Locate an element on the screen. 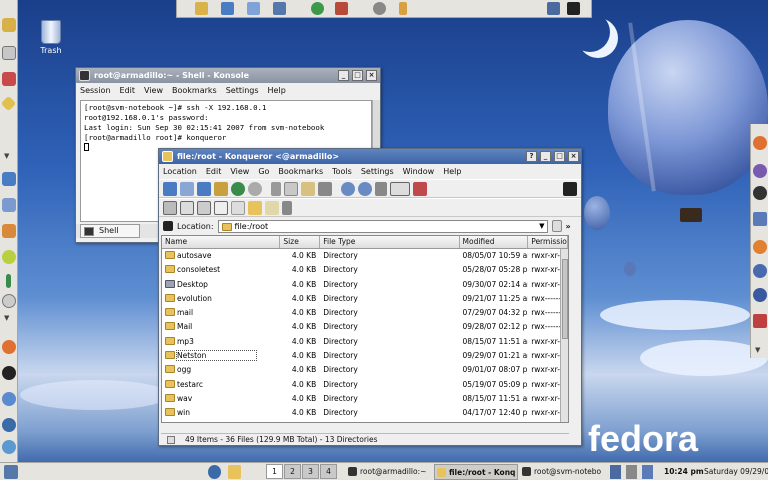  messenger-icon is located at coordinates (760, 171).